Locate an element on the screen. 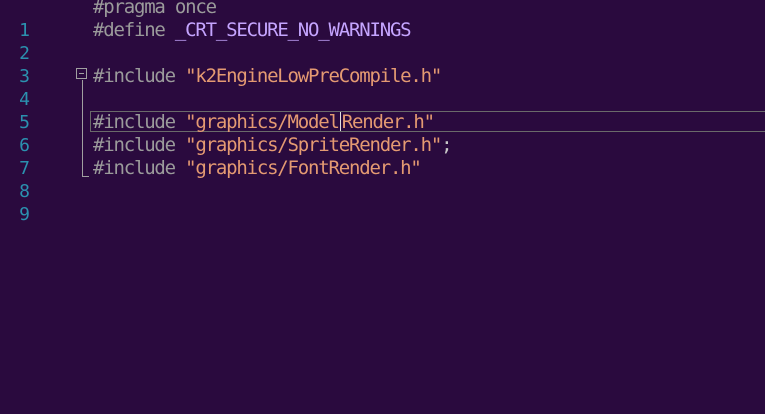 The width and height of the screenshot is (765, 414). code-line-9: 9 is located at coordinates (382, 202).